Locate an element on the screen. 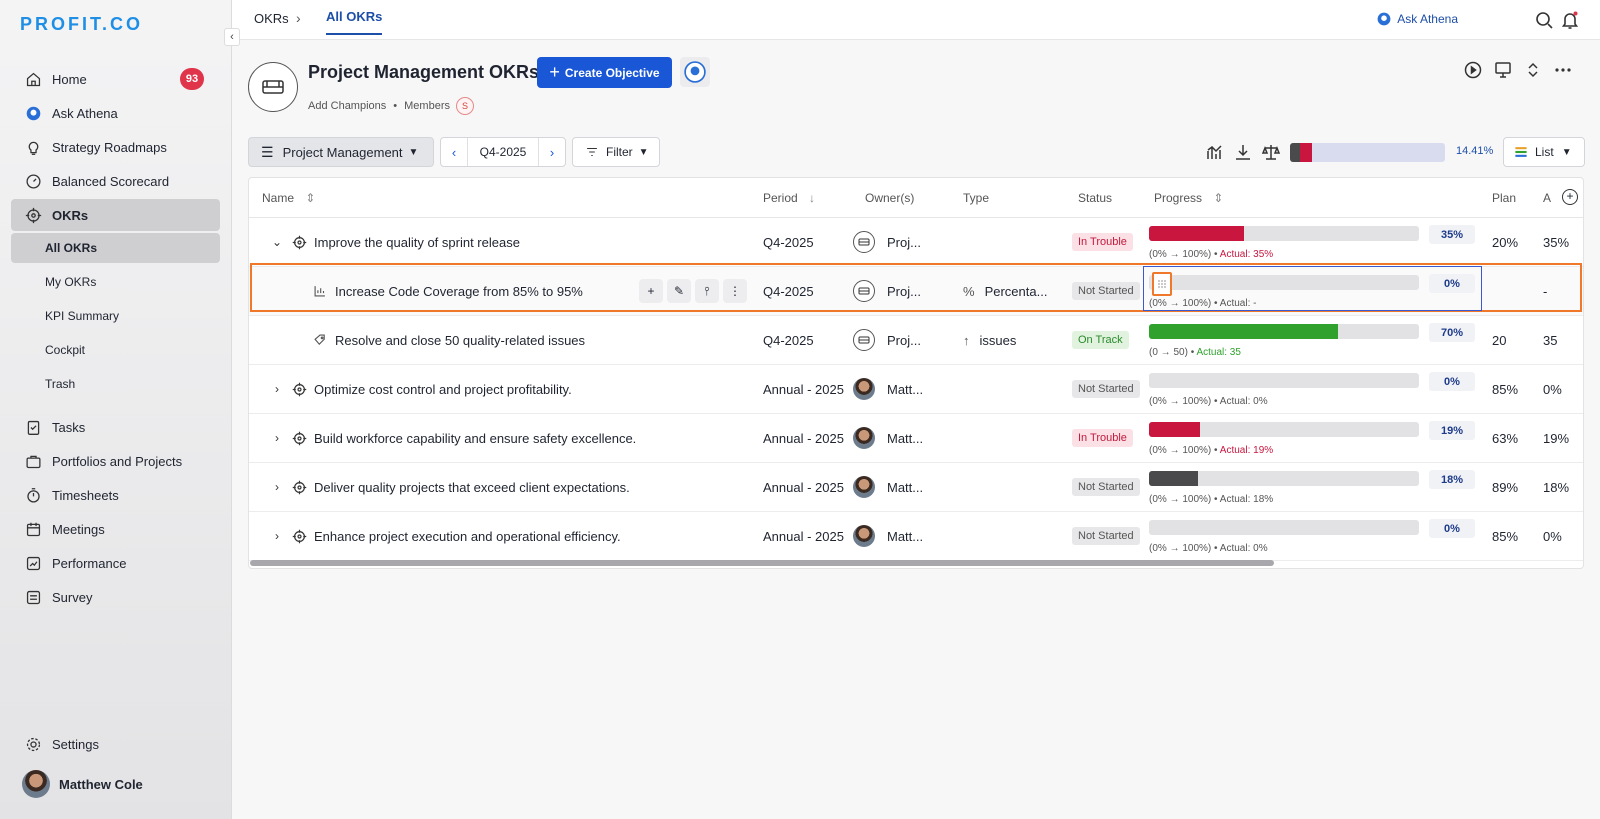  column-header-period: Period ↓ is located at coordinates (789, 198).